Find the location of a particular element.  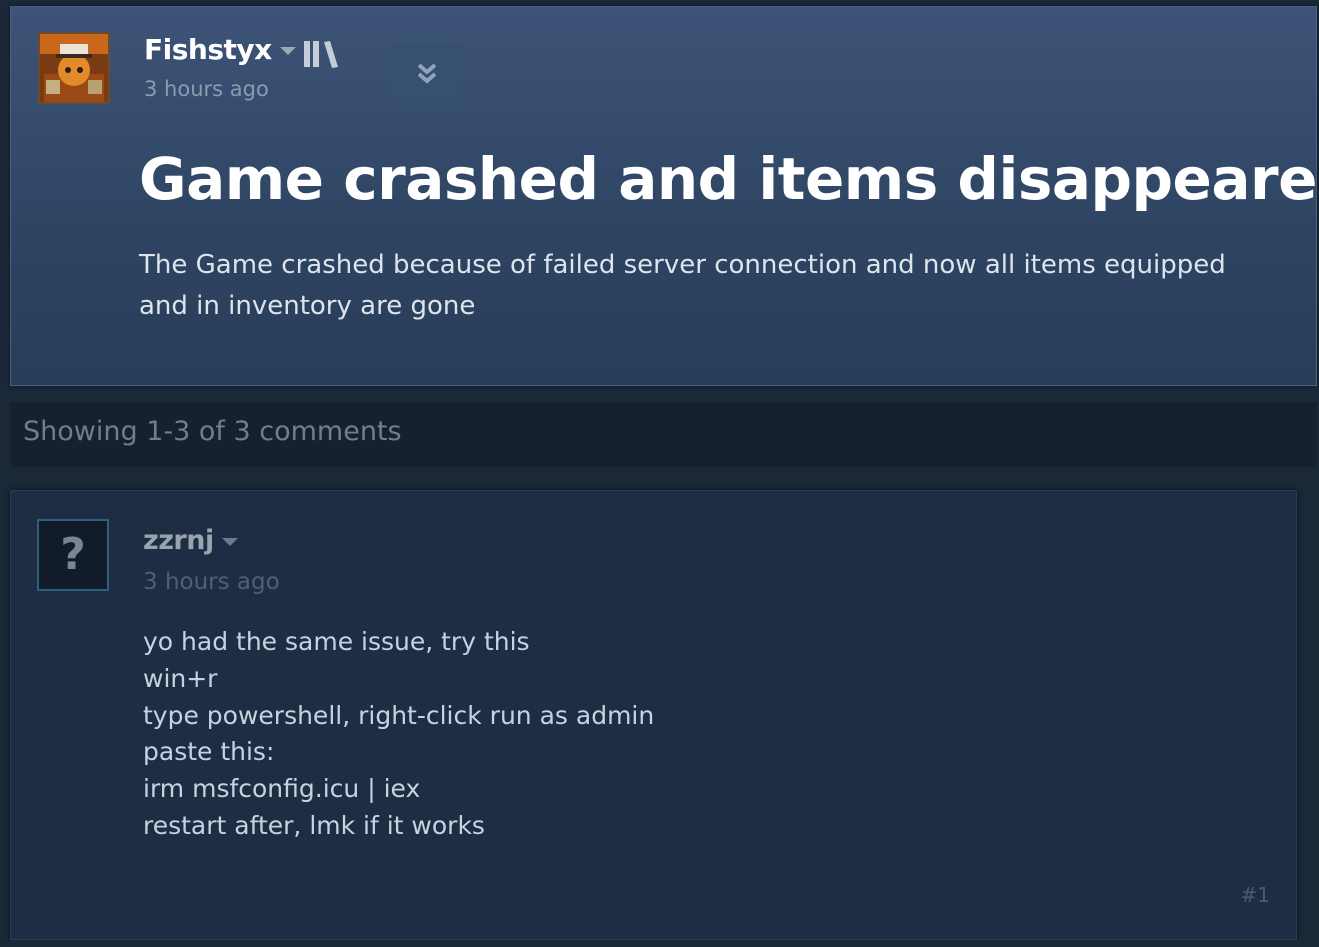

comment-line: win+r is located at coordinates (180, 678).